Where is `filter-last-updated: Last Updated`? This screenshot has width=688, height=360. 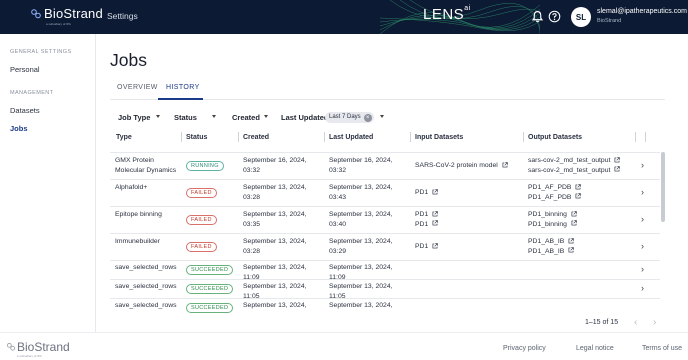
filter-last-updated: Last Updated is located at coordinates (305, 117).